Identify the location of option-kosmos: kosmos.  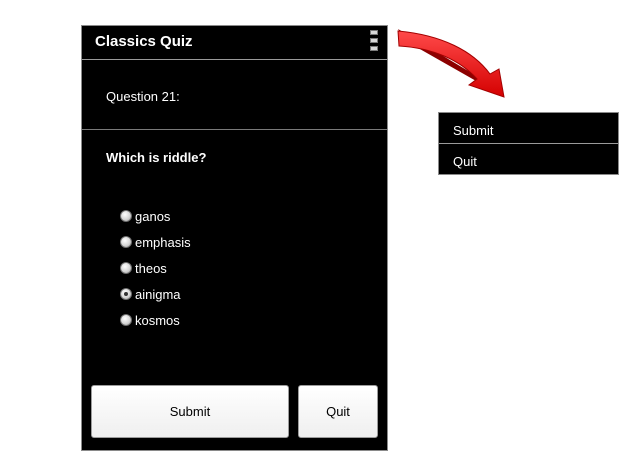
(155, 320).